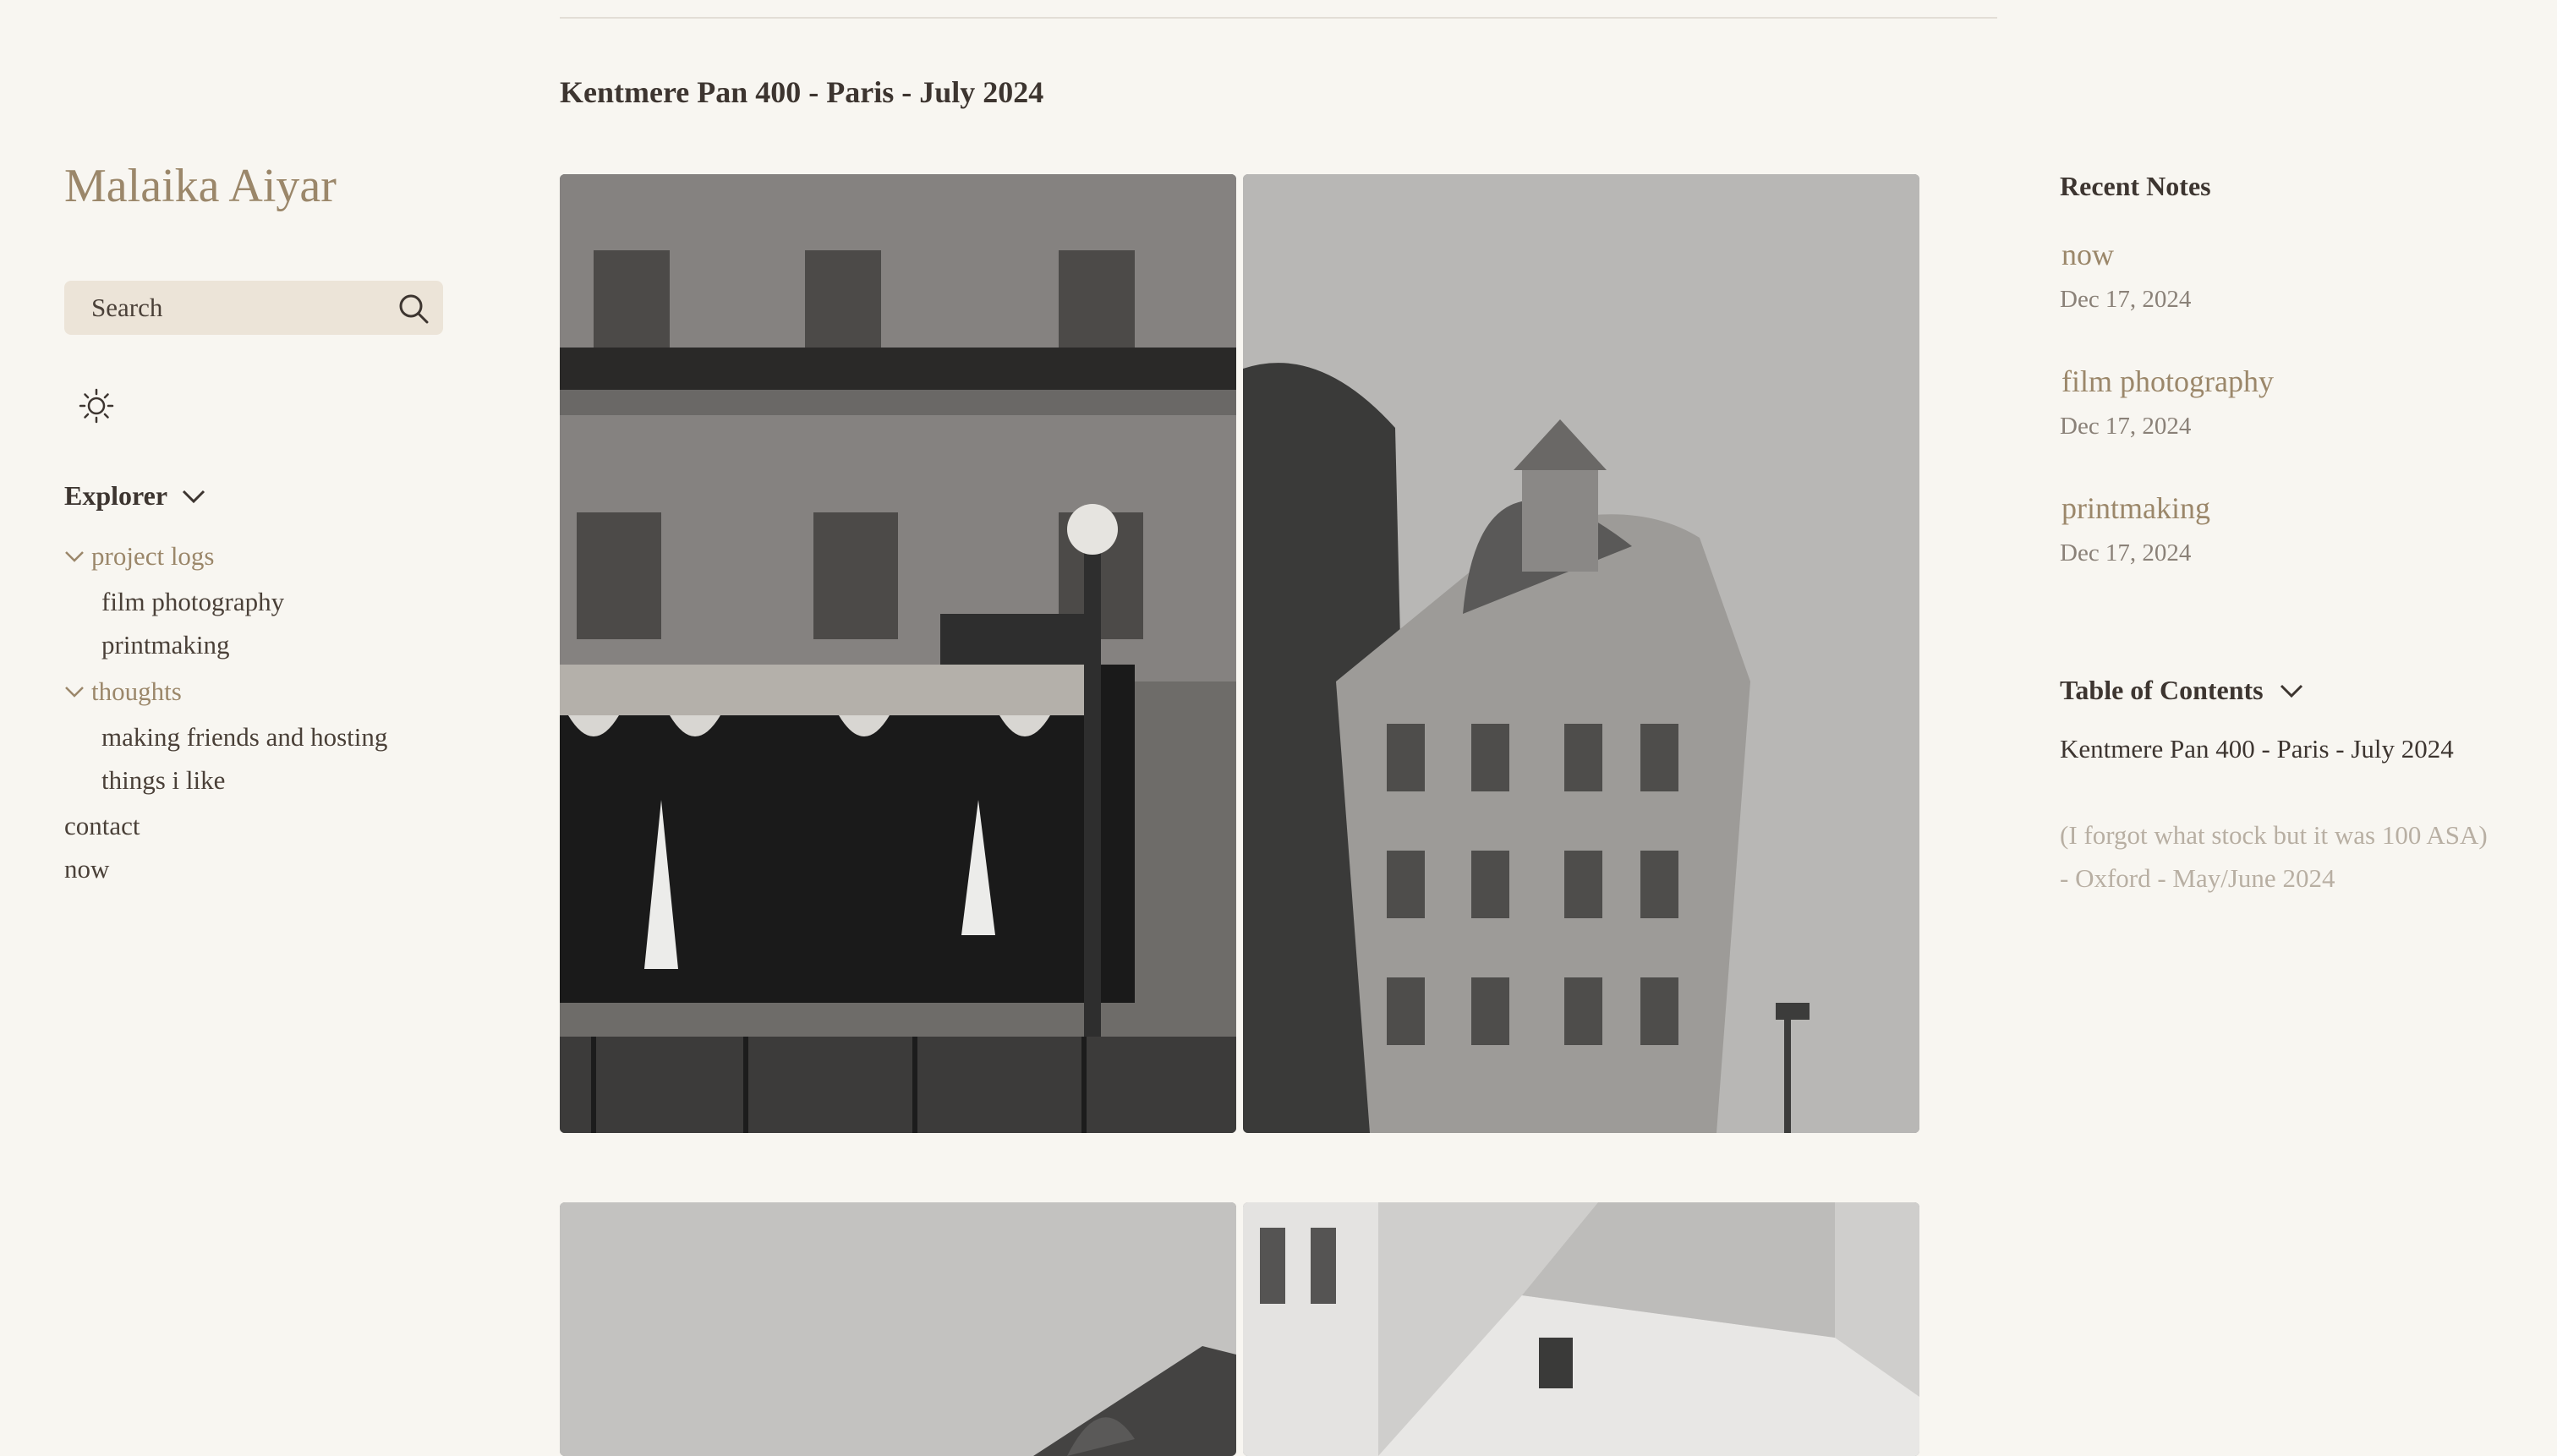 This screenshot has width=2557, height=1456. What do you see at coordinates (413, 309) in the screenshot?
I see `search-icon` at bounding box center [413, 309].